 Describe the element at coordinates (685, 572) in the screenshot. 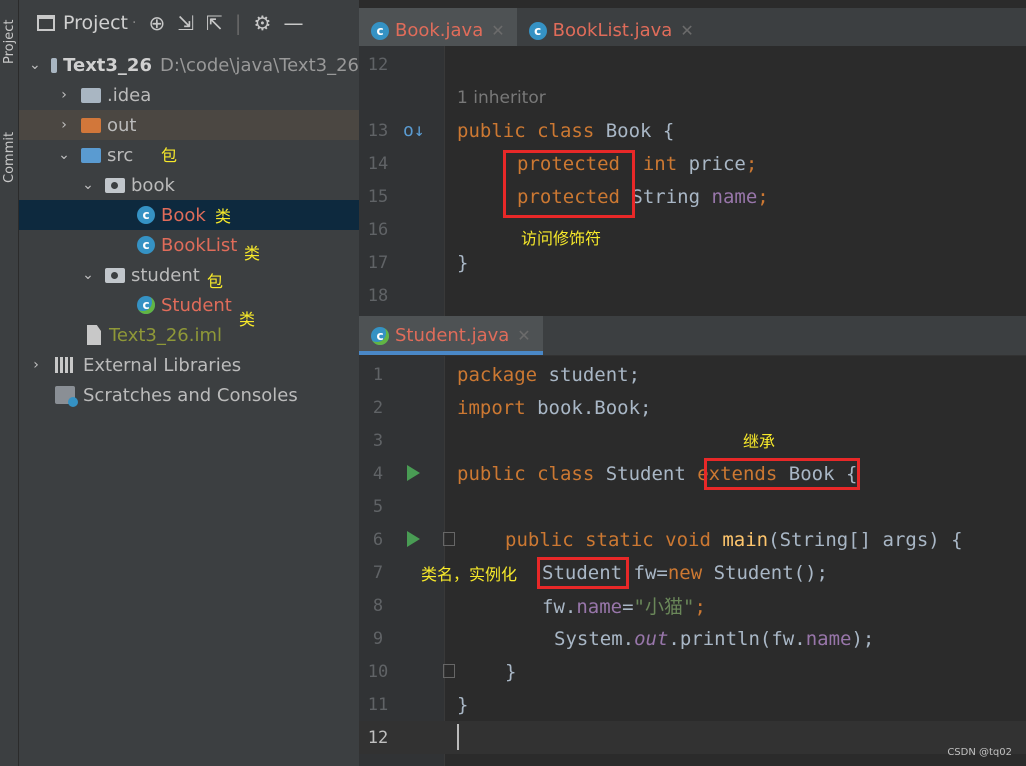

I see `code-token: new` at that location.